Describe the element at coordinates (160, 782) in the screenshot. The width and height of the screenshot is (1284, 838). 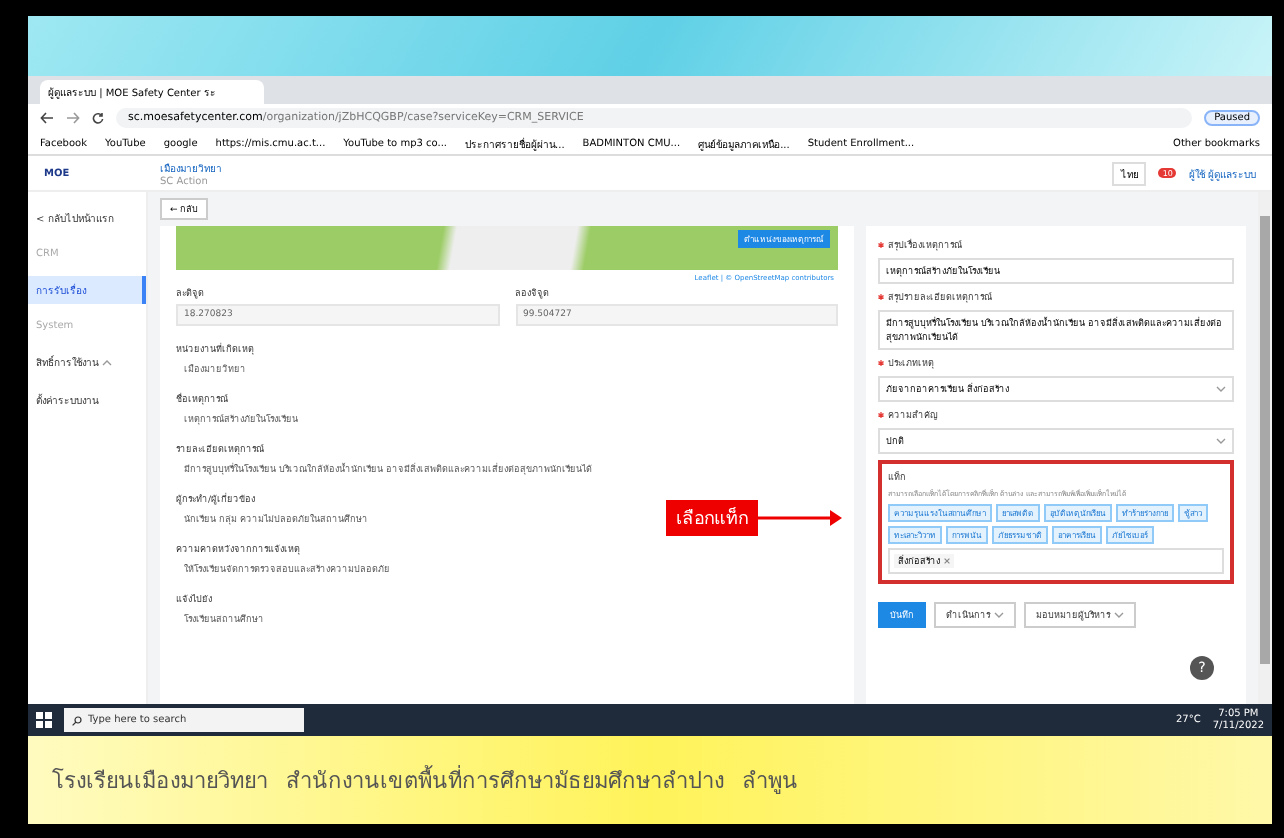
I see `caption-text: โรงเรียนเมืองมายวิทยา` at that location.